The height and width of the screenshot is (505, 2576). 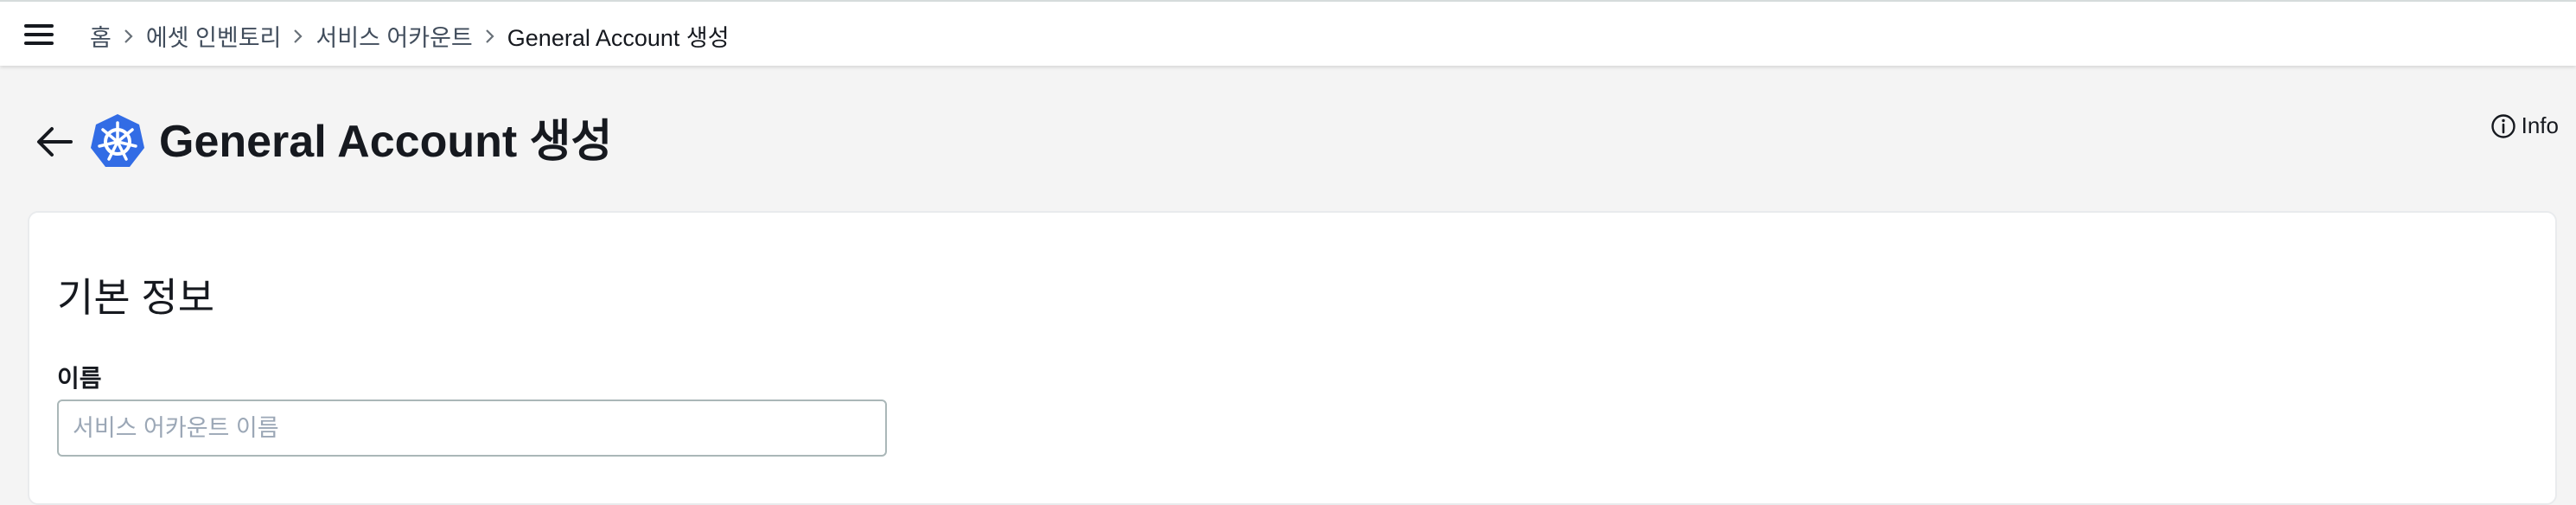 What do you see at coordinates (117, 141) in the screenshot?
I see `kubernetes-icon` at bounding box center [117, 141].